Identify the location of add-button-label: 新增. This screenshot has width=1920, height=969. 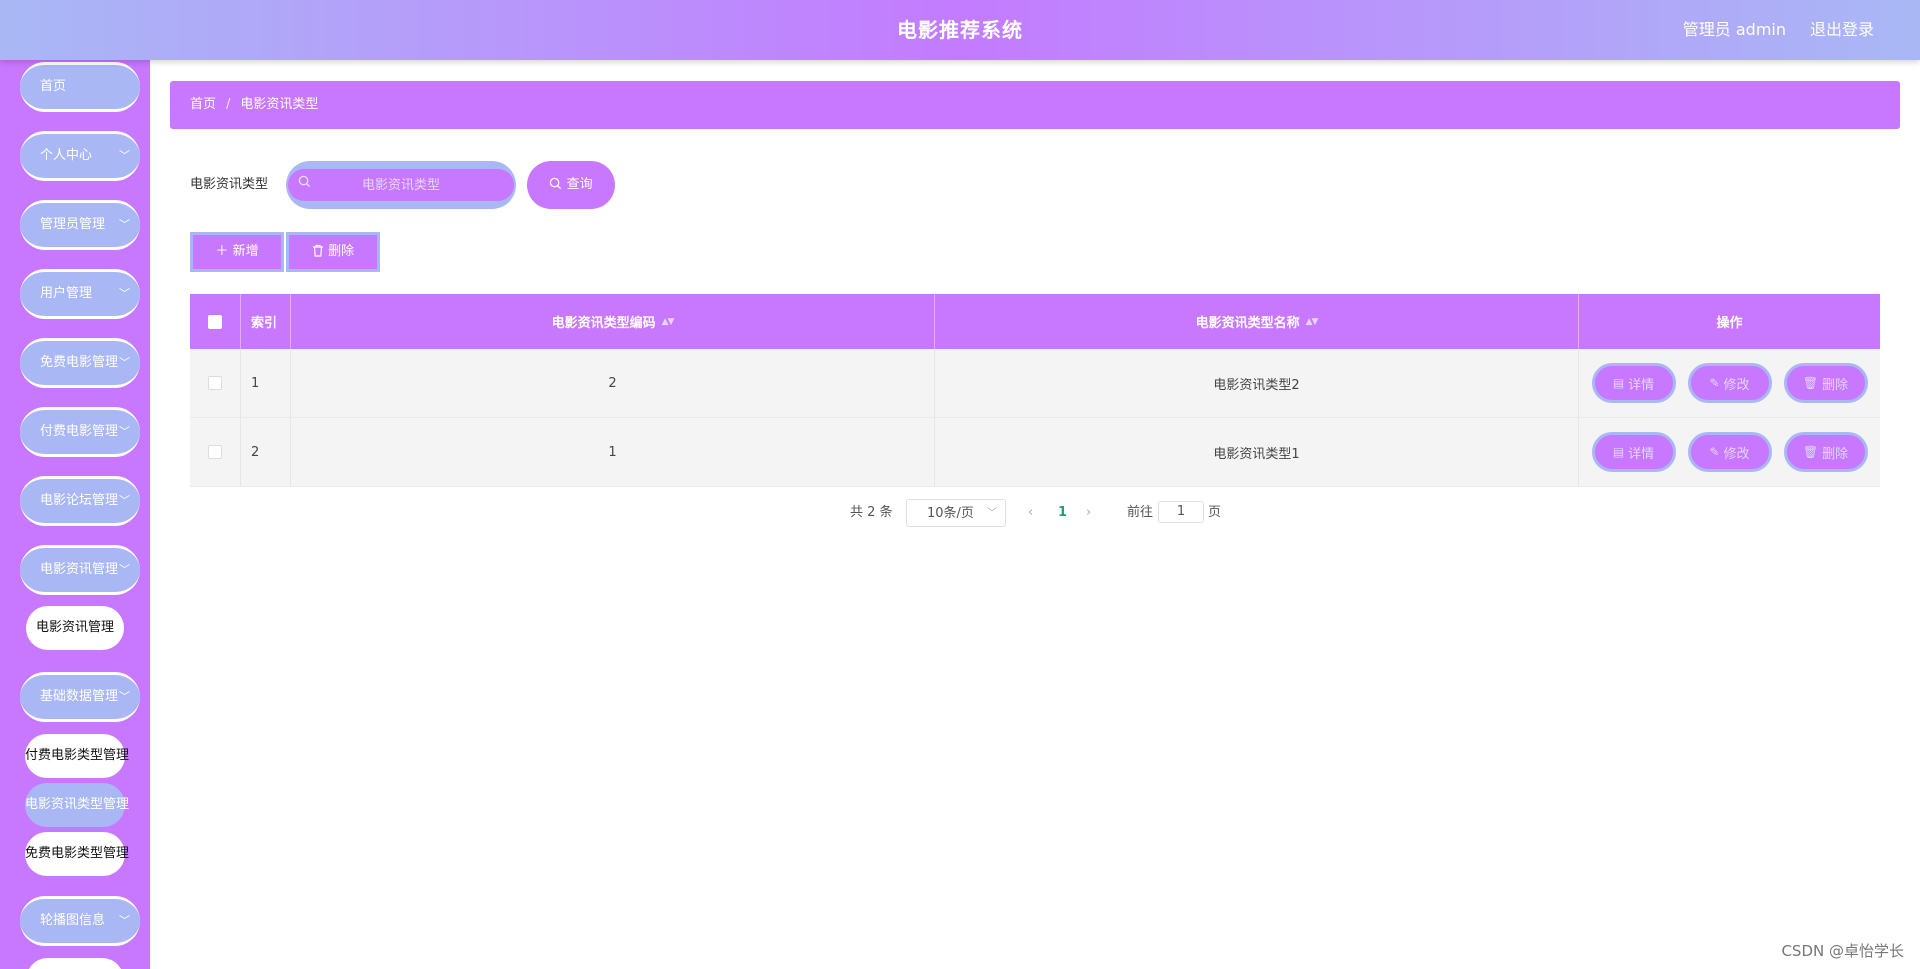
(245, 251).